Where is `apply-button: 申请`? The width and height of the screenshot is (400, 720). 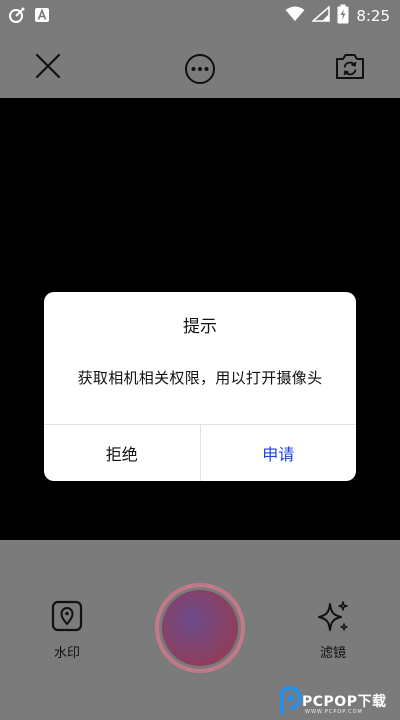 apply-button: 申请 is located at coordinates (279, 453).